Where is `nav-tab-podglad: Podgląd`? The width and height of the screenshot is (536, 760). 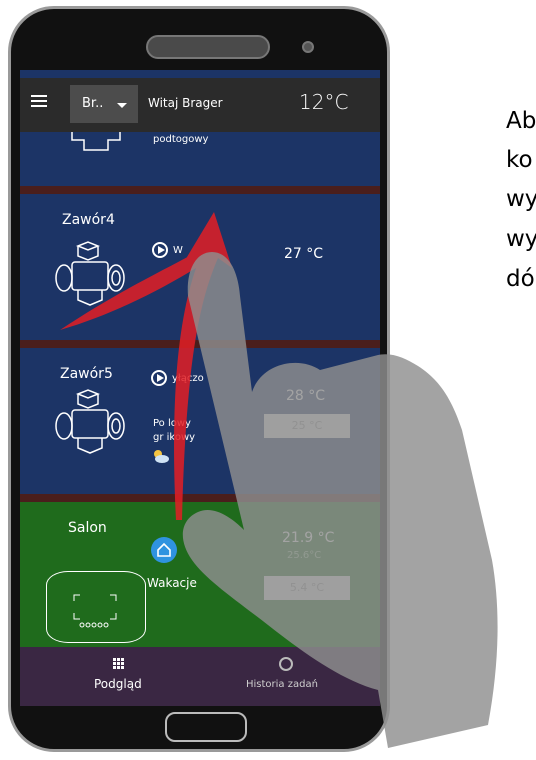
nav-tab-podglad: Podgląd is located at coordinates (118, 684).